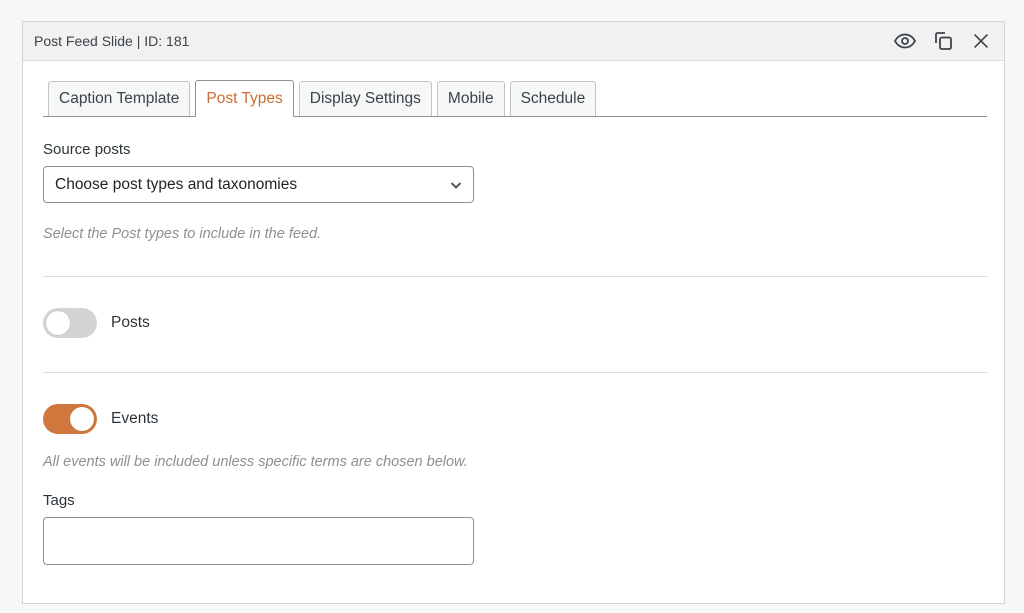 Image resolution: width=1024 pixels, height=613 pixels. What do you see at coordinates (513, 41) in the screenshot?
I see `panel-header: Post Feed Slide | ID: 181` at bounding box center [513, 41].